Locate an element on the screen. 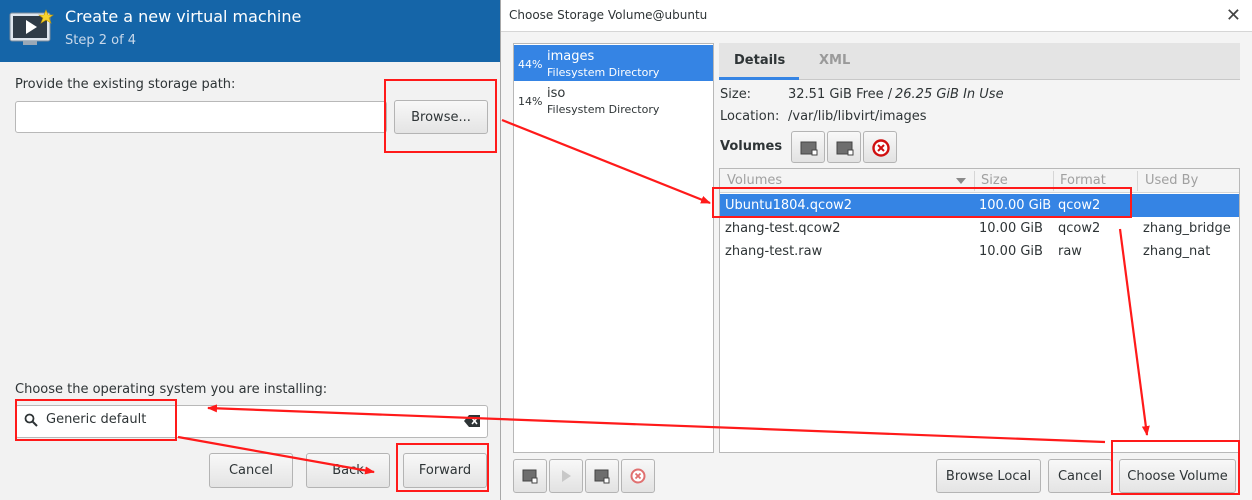 The width and height of the screenshot is (1252, 500). storage-path-label: Provide the existing storage path: is located at coordinates (125, 84).